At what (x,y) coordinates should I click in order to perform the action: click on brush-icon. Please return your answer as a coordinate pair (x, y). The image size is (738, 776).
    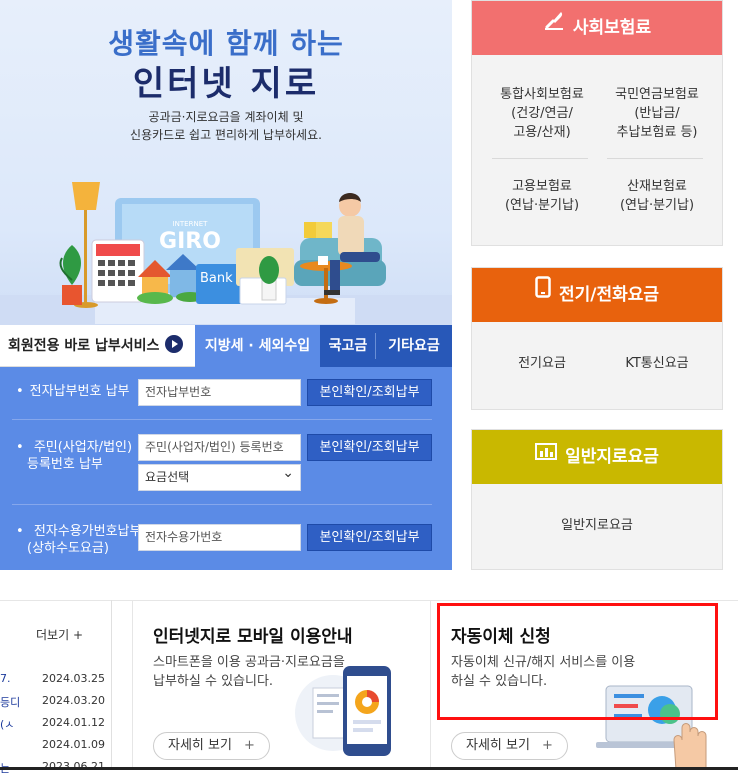
    Looking at the image, I should click on (554, 26).